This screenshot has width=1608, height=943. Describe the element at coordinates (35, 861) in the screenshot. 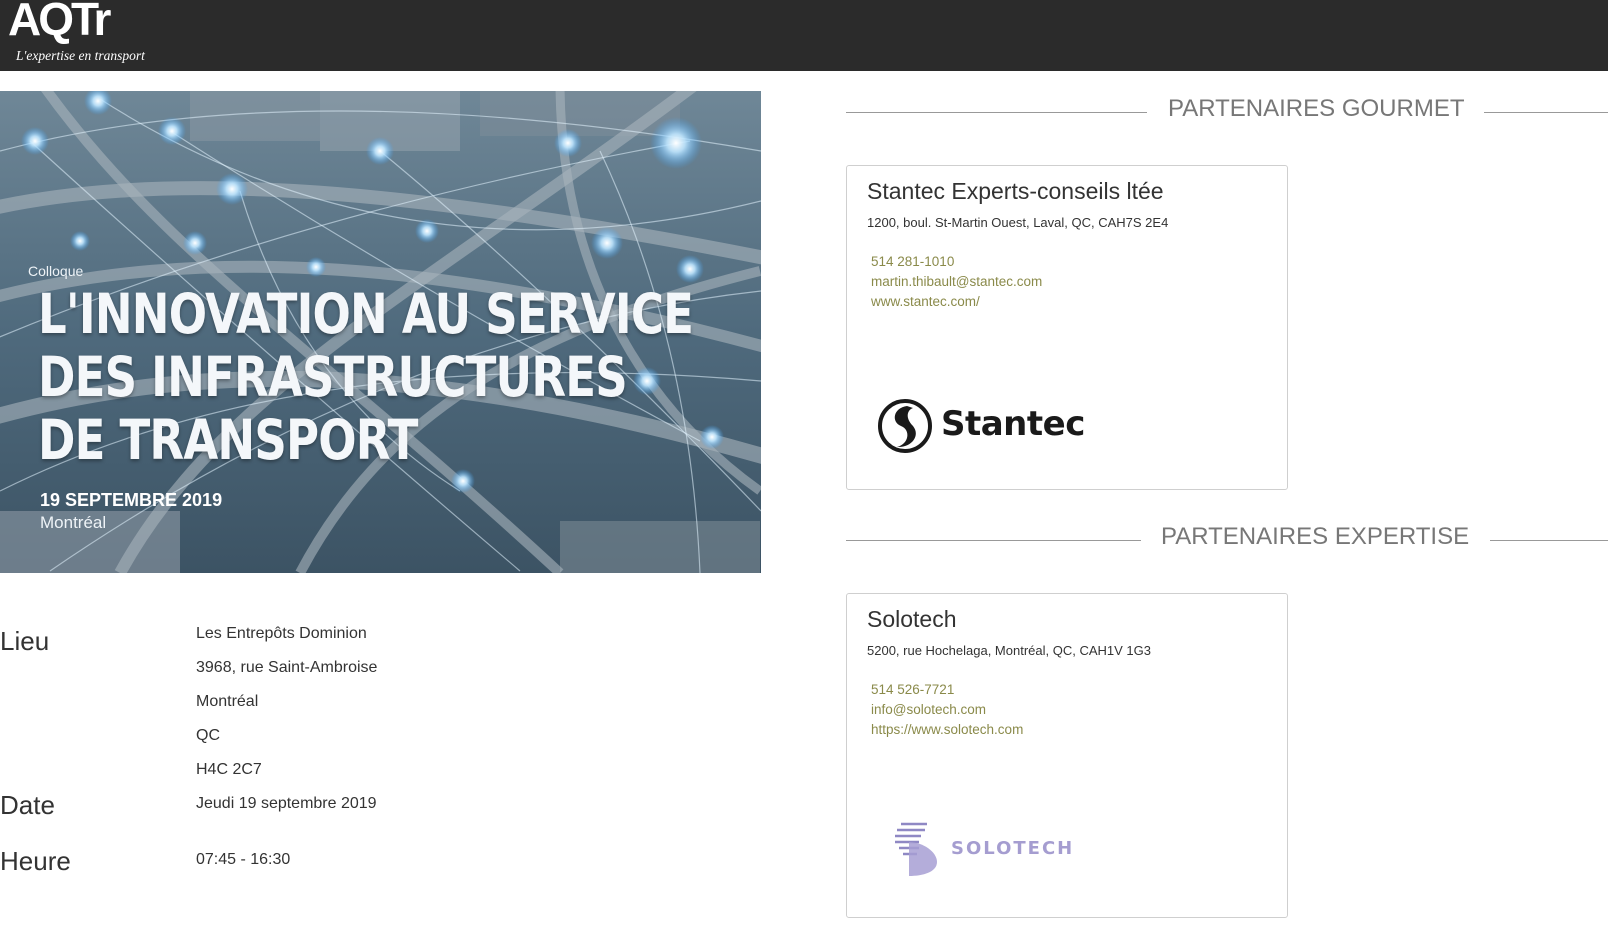

I see `time-label: Heure` at that location.